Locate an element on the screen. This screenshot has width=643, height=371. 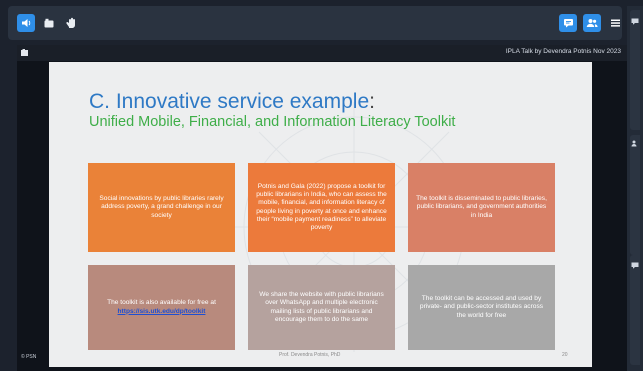
menu-icon is located at coordinates (615, 23).